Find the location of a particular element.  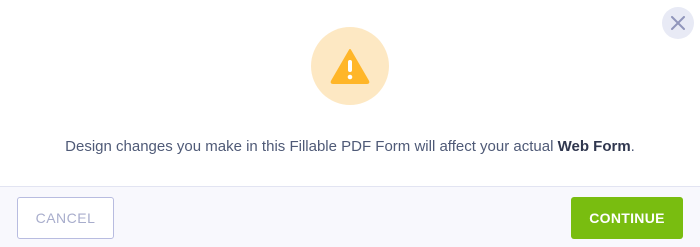

warning-badge is located at coordinates (350, 66).